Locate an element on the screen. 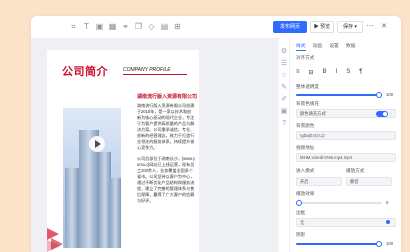 This screenshot has width=410, height=252. opacity-slider is located at coordinates (339, 95).